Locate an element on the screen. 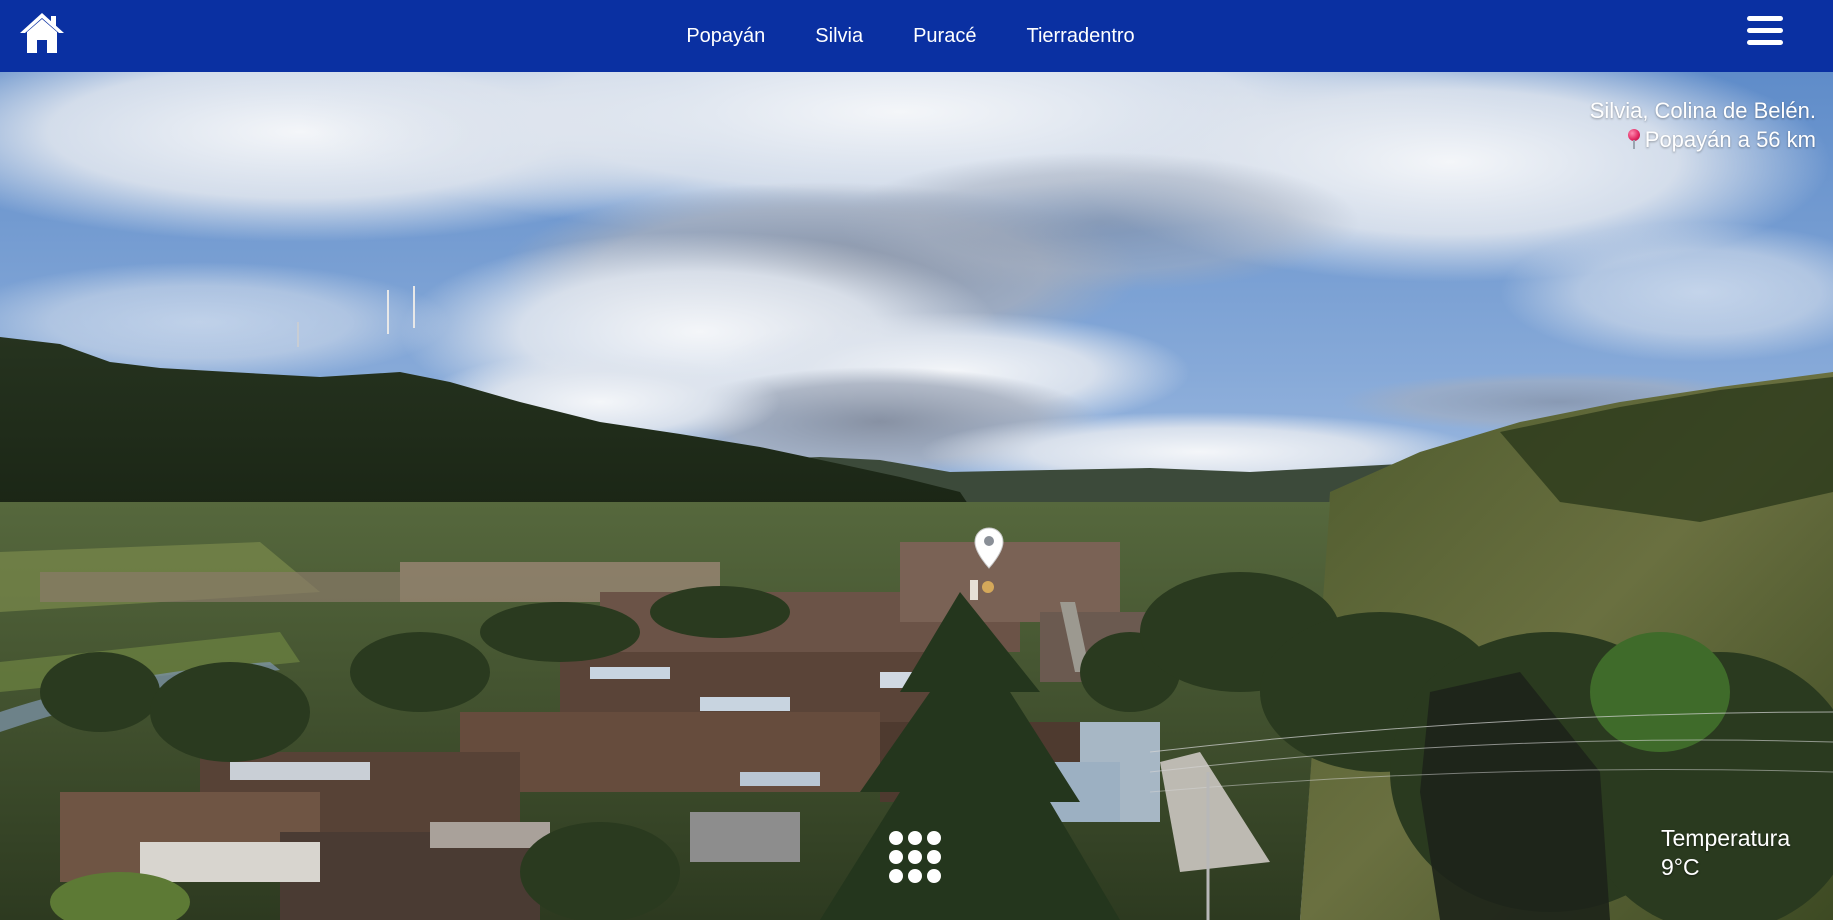  temperature-widget: Temperatura 9°C is located at coordinates (1725, 853).